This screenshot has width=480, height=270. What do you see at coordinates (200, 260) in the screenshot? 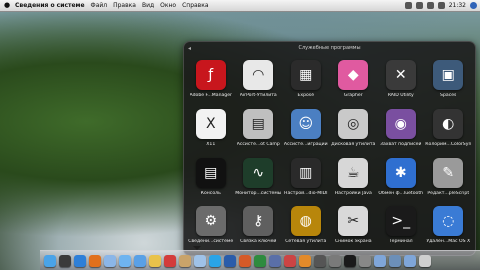
I see `preview-icon` at bounding box center [200, 260].